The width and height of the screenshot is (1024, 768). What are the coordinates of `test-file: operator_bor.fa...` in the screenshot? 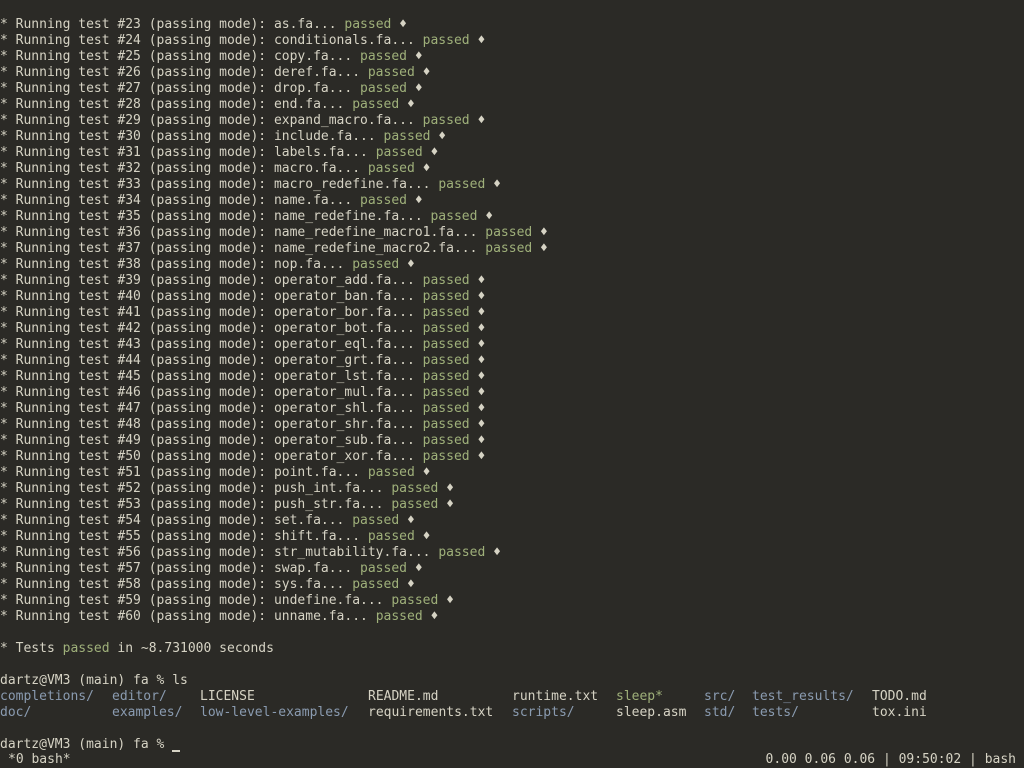 It's located at (348, 312).